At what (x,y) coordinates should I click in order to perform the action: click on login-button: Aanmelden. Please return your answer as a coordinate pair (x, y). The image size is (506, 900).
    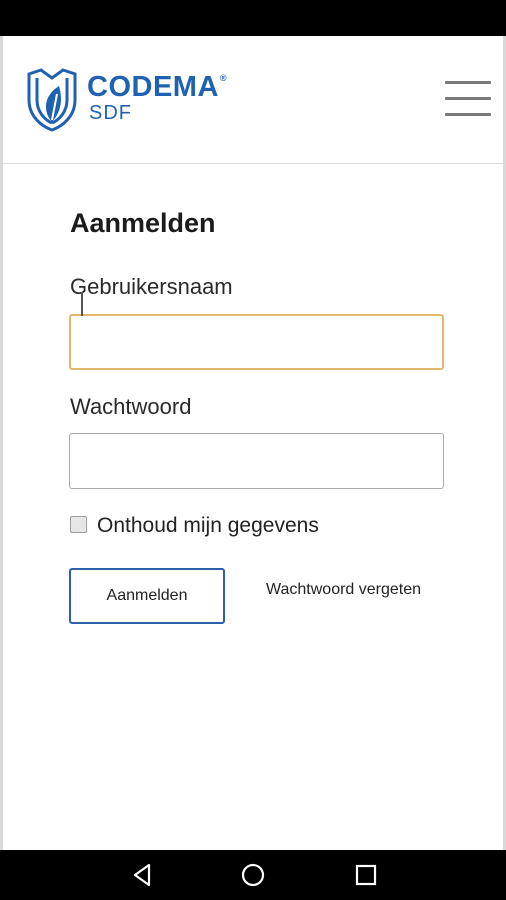
    Looking at the image, I should click on (147, 596).